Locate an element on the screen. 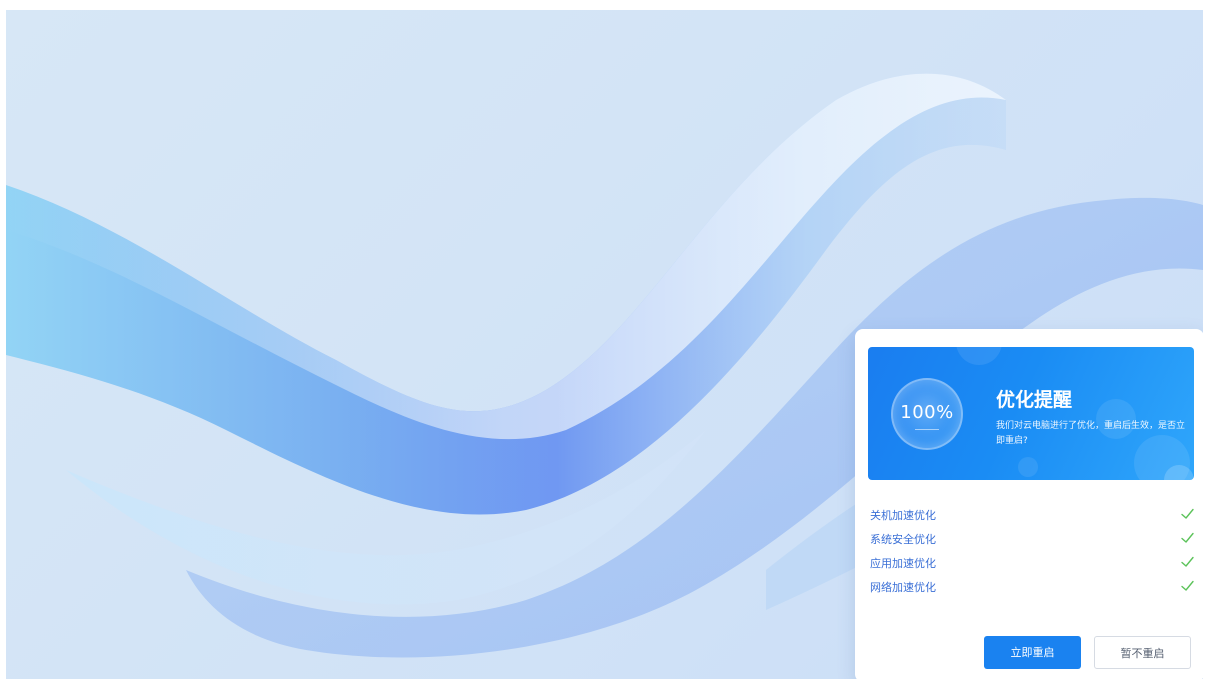 The width and height of the screenshot is (1209, 684). progress-value: 100% is located at coordinates (927, 412).